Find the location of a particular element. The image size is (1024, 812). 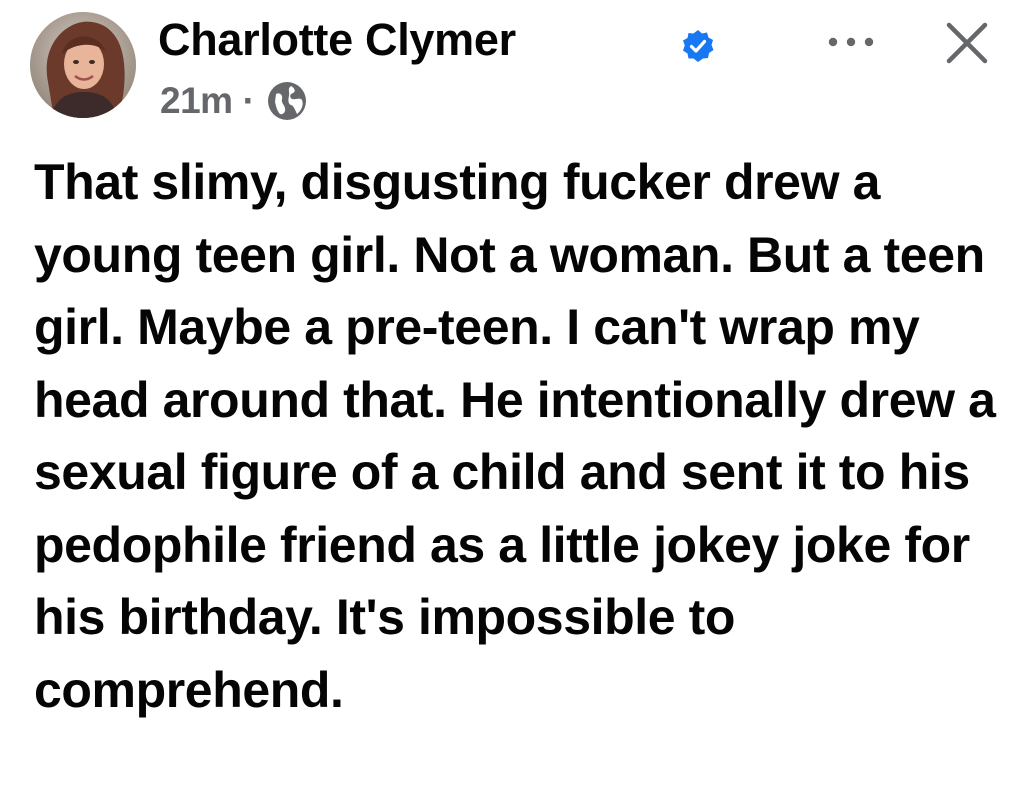

more-options-icon is located at coordinates (851, 42).